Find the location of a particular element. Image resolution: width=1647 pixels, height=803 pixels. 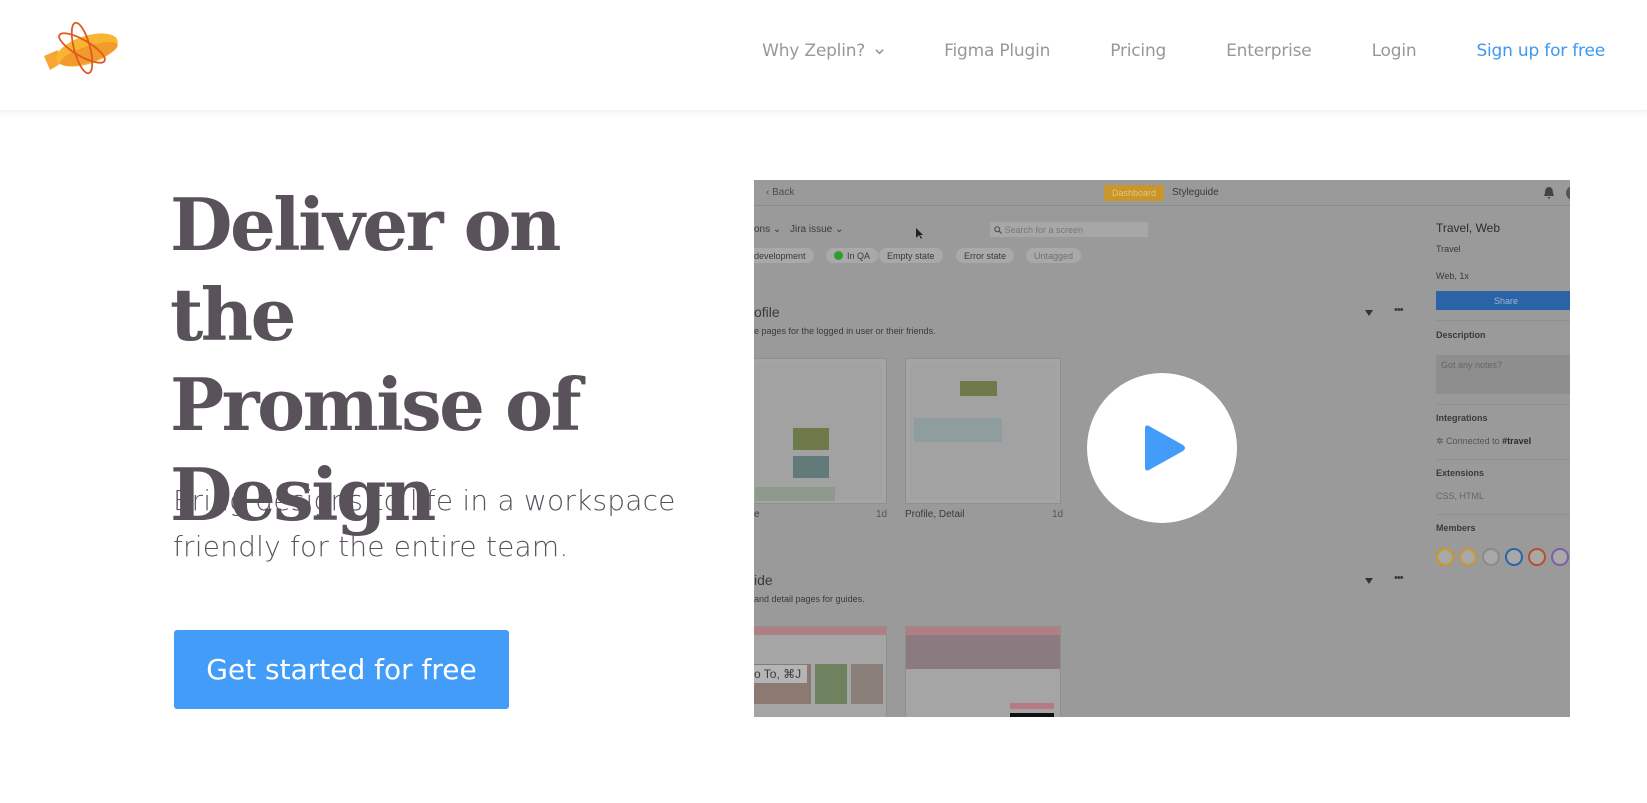

hero-subtitle-line: Bring designs to life in a workspace is located at coordinates (424, 500).